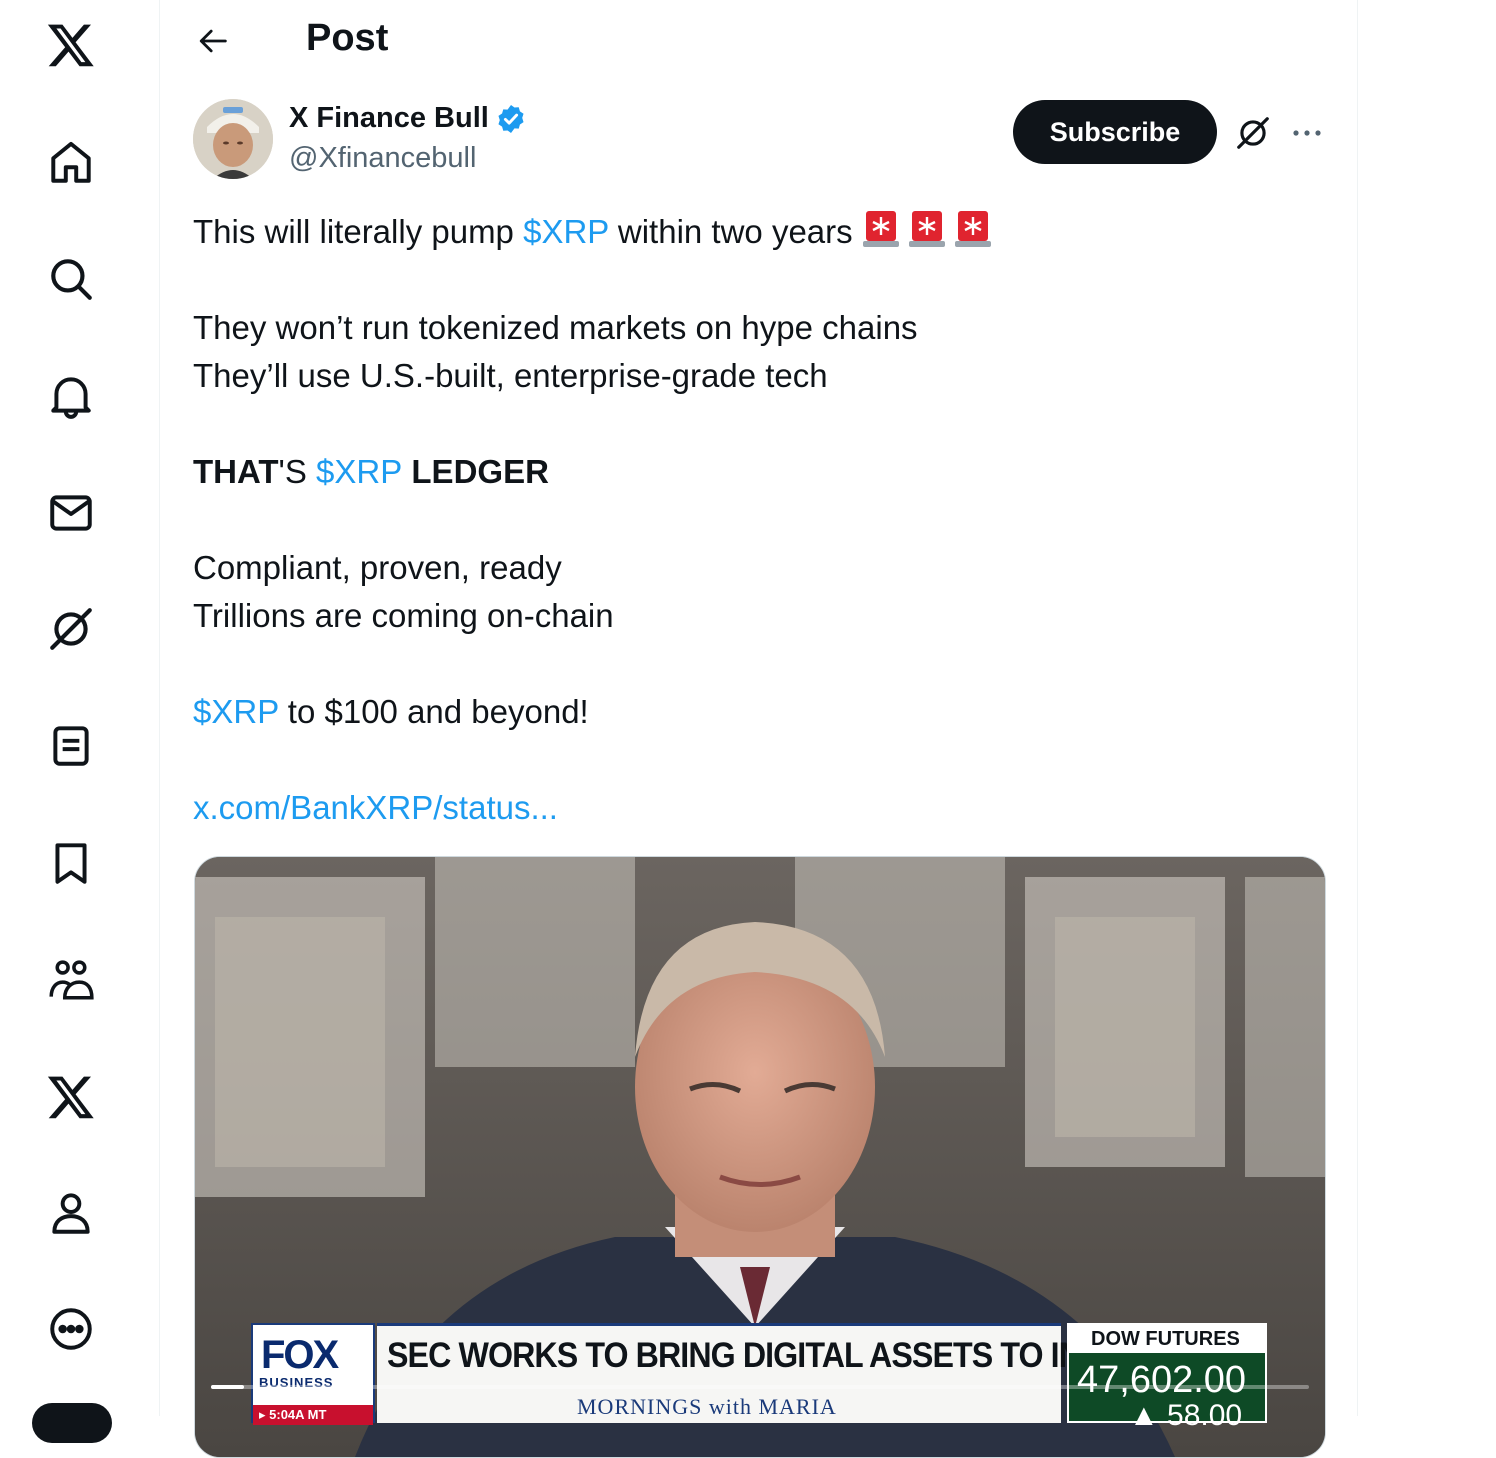  Describe the element at coordinates (71, 1213) in the screenshot. I see `profile-icon` at that location.